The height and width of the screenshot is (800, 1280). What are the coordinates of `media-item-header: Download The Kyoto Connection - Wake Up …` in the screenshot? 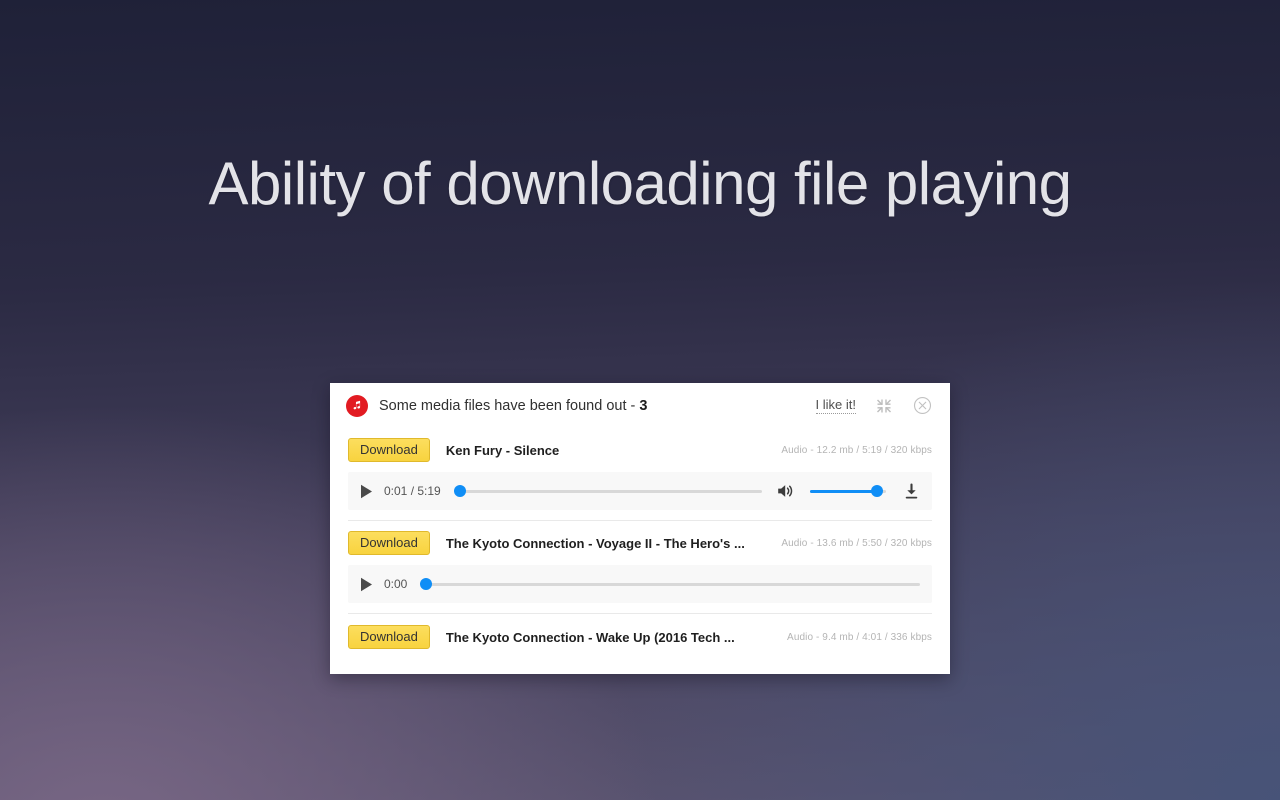 It's located at (640, 637).